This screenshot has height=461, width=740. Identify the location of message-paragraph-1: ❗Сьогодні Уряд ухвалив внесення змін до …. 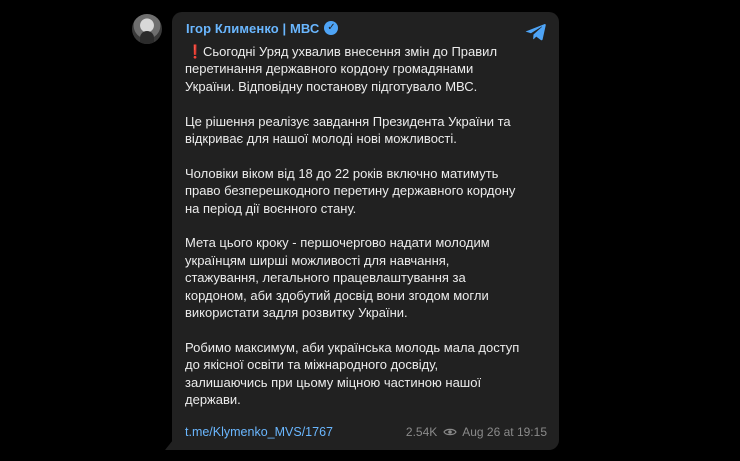
(366, 69).